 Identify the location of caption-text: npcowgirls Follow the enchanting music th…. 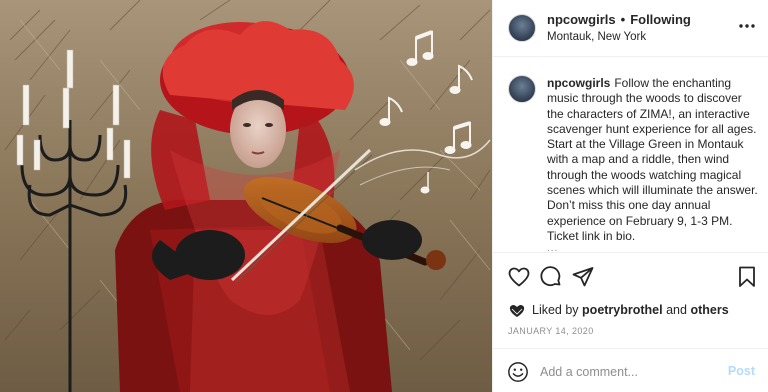
(654, 160).